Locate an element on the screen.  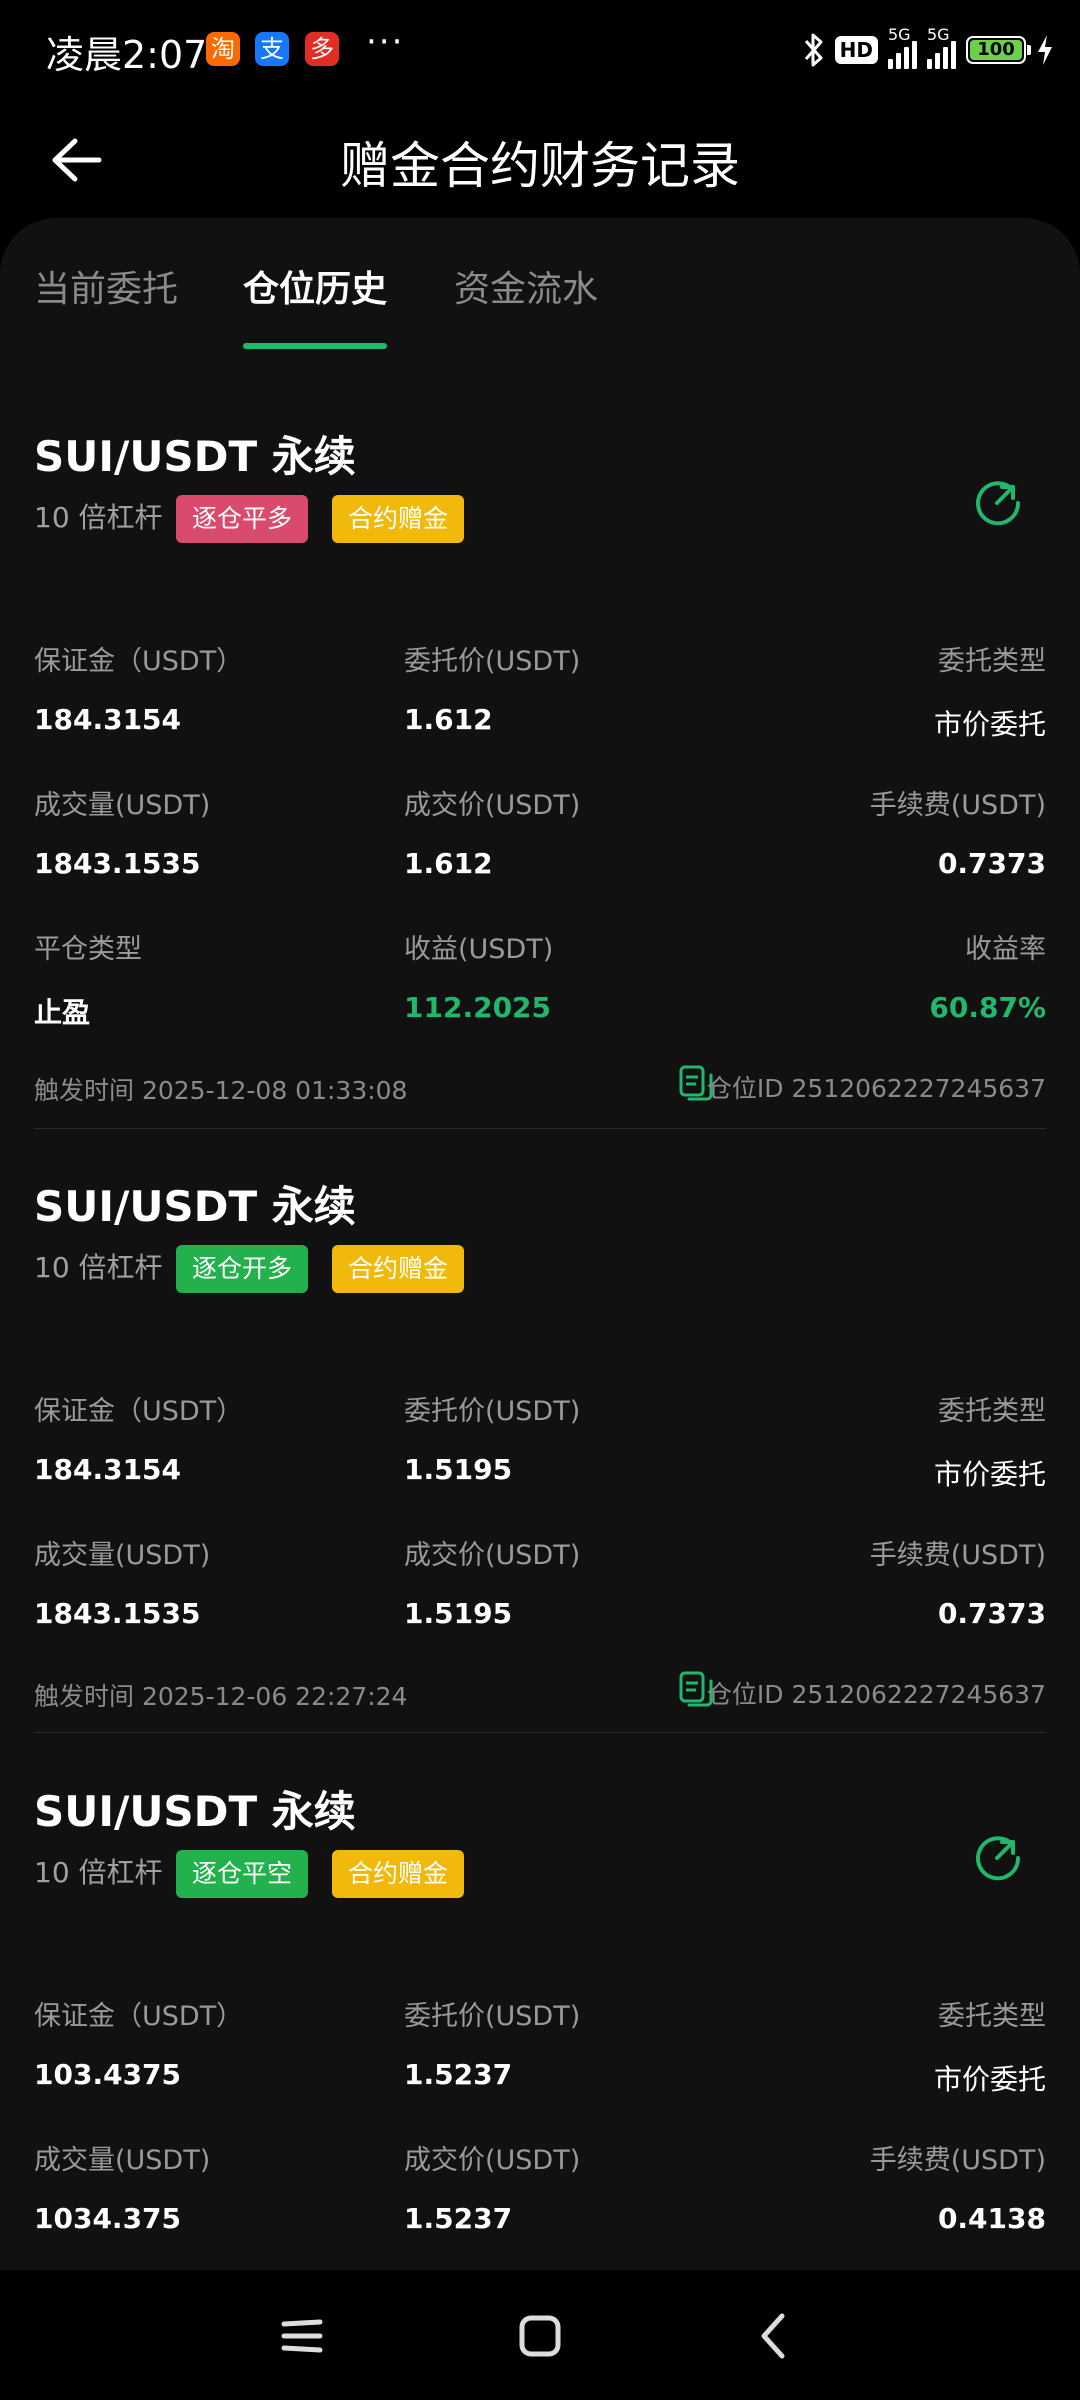
back-icon is located at coordinates (774, 2336).